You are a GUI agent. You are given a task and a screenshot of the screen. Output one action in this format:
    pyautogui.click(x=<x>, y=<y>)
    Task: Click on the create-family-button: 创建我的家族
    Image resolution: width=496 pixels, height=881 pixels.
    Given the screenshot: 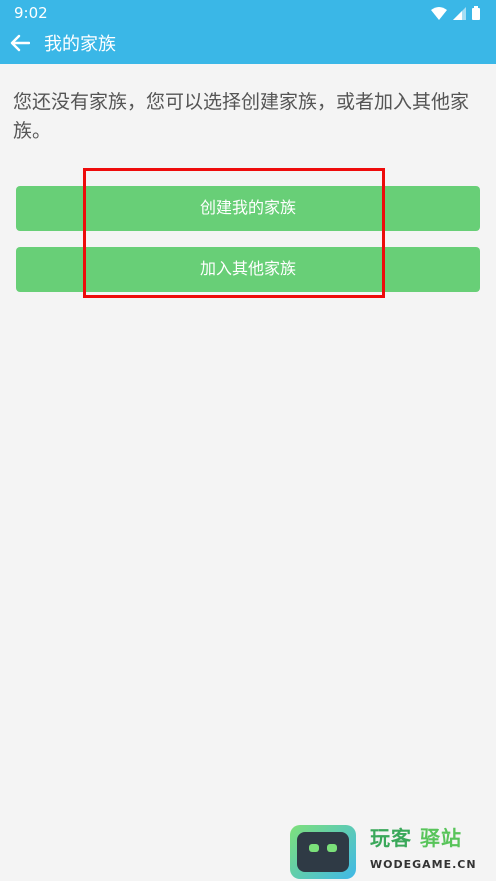 What is the action you would take?
    pyautogui.click(x=248, y=208)
    